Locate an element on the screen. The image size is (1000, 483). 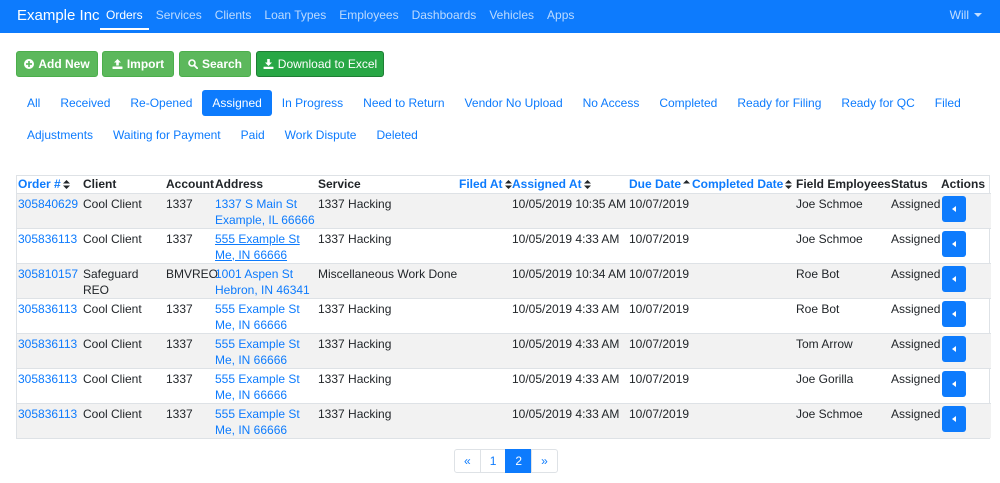
nav-item-vehicles: Vehicles is located at coordinates (511, 15).